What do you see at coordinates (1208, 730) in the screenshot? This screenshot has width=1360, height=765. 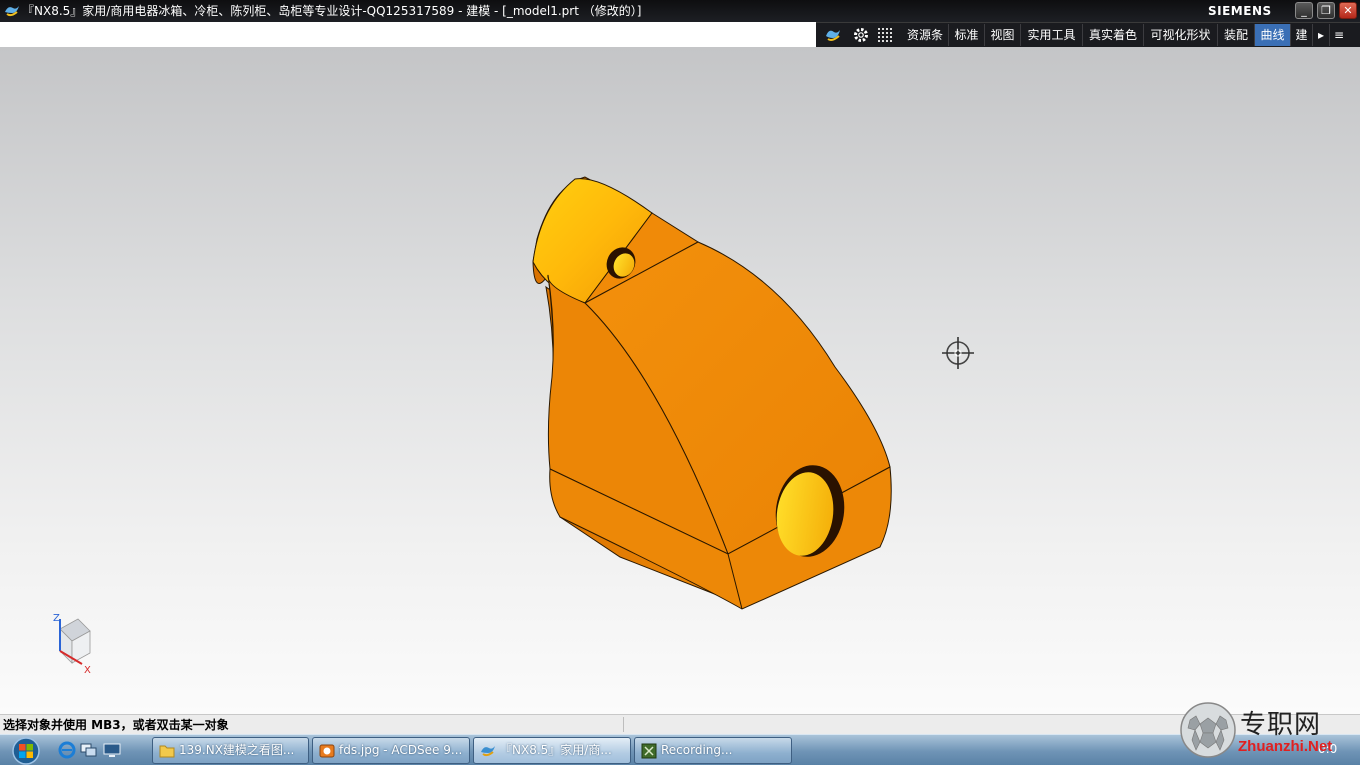 I see `soccer-ball-logo-icon` at bounding box center [1208, 730].